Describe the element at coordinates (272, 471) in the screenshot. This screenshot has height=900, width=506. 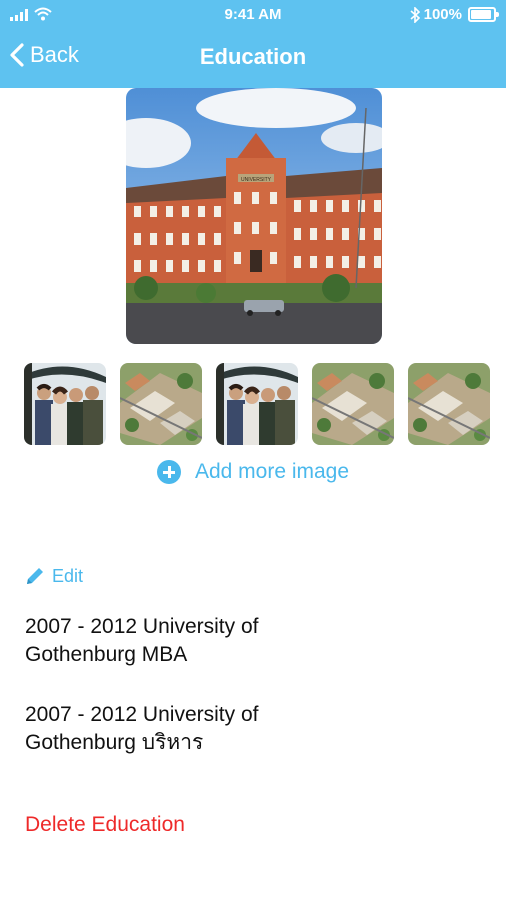
I see `add-more-image-label: Add more image` at that location.